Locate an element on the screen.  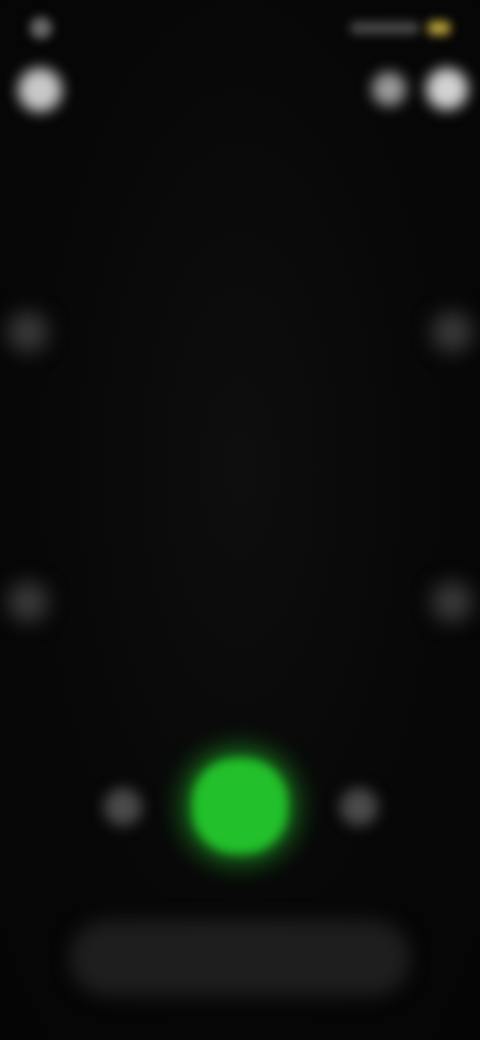
record-button is located at coordinates (240, 806).